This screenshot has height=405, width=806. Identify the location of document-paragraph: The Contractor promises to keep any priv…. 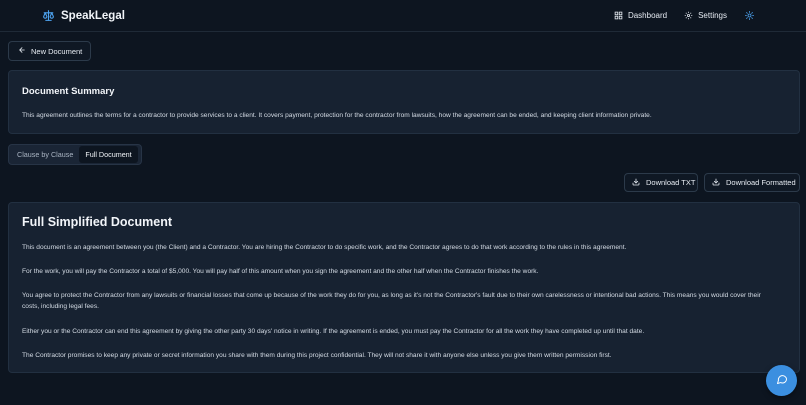
(317, 355).